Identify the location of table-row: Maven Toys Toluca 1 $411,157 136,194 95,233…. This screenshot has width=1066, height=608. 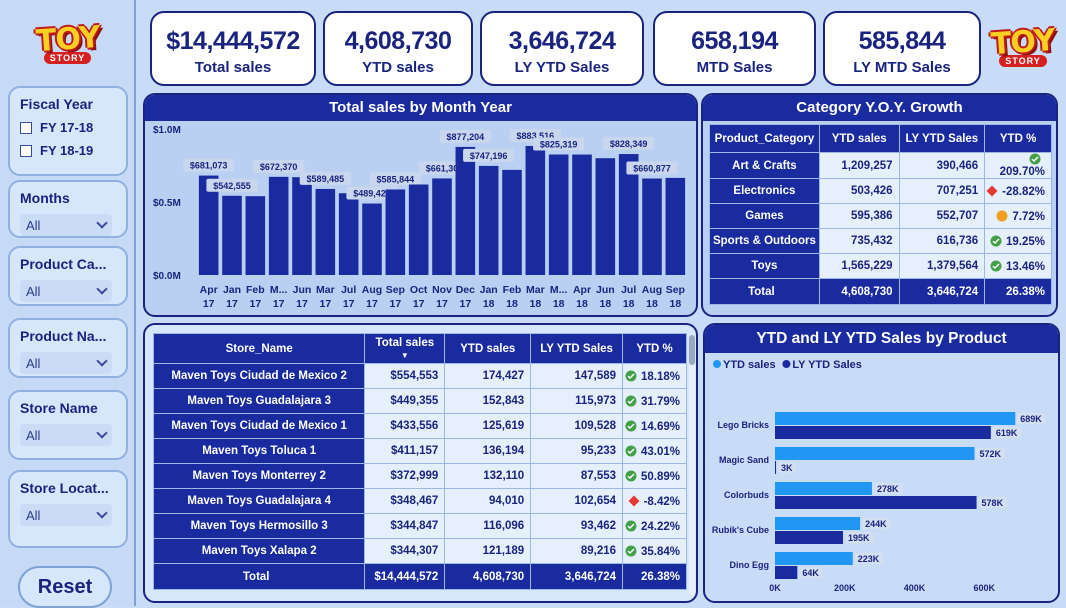
(419, 451).